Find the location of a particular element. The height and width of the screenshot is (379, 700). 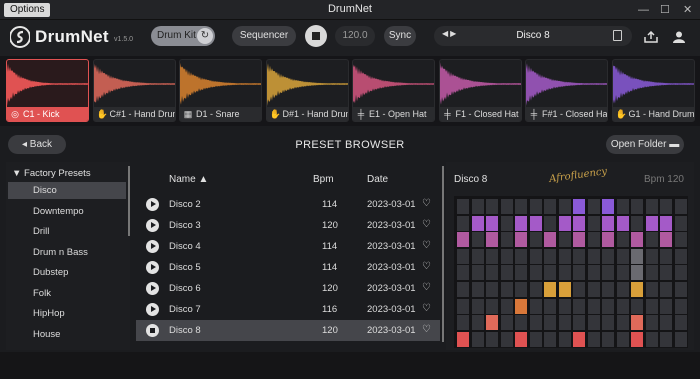

minimize-button: — is located at coordinates (643, 10).